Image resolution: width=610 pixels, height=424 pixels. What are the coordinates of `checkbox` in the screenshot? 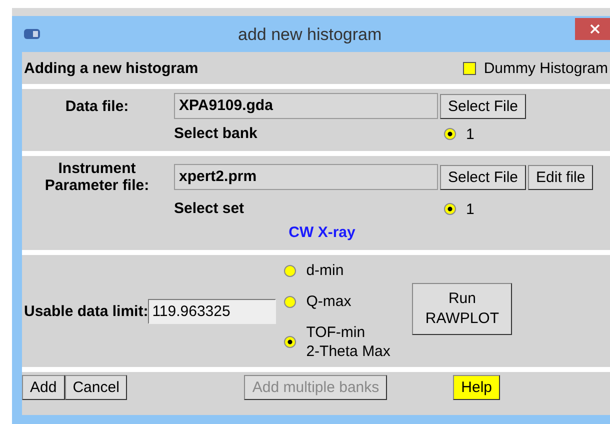 It's located at (469, 68).